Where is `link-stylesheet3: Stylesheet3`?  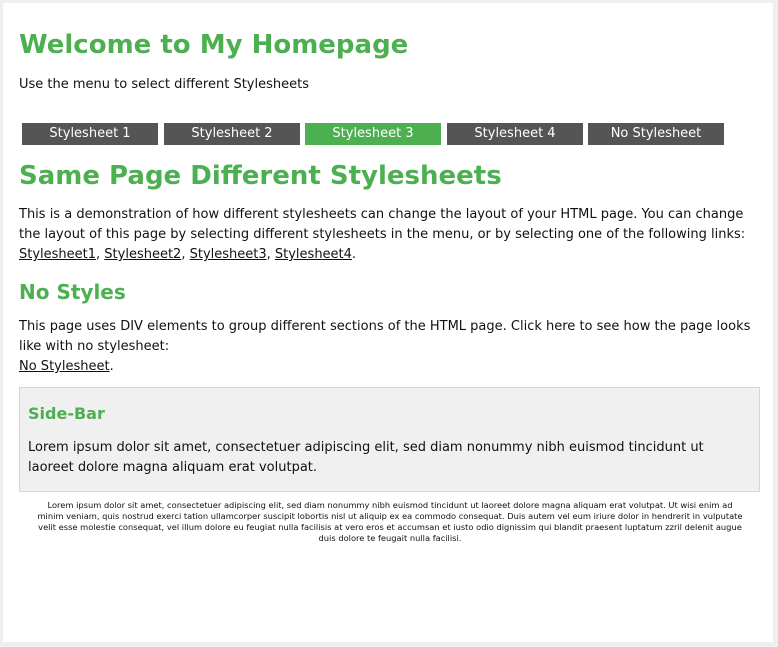 link-stylesheet3: Stylesheet3 is located at coordinates (228, 254).